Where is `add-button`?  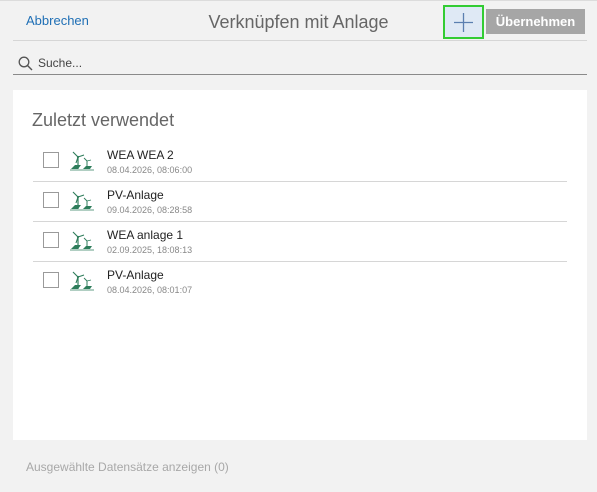 add-button is located at coordinates (463, 22).